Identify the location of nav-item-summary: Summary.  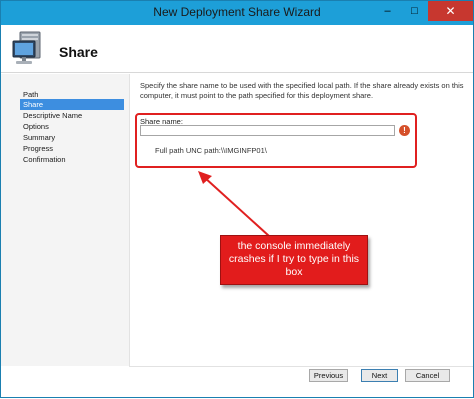
(72, 137).